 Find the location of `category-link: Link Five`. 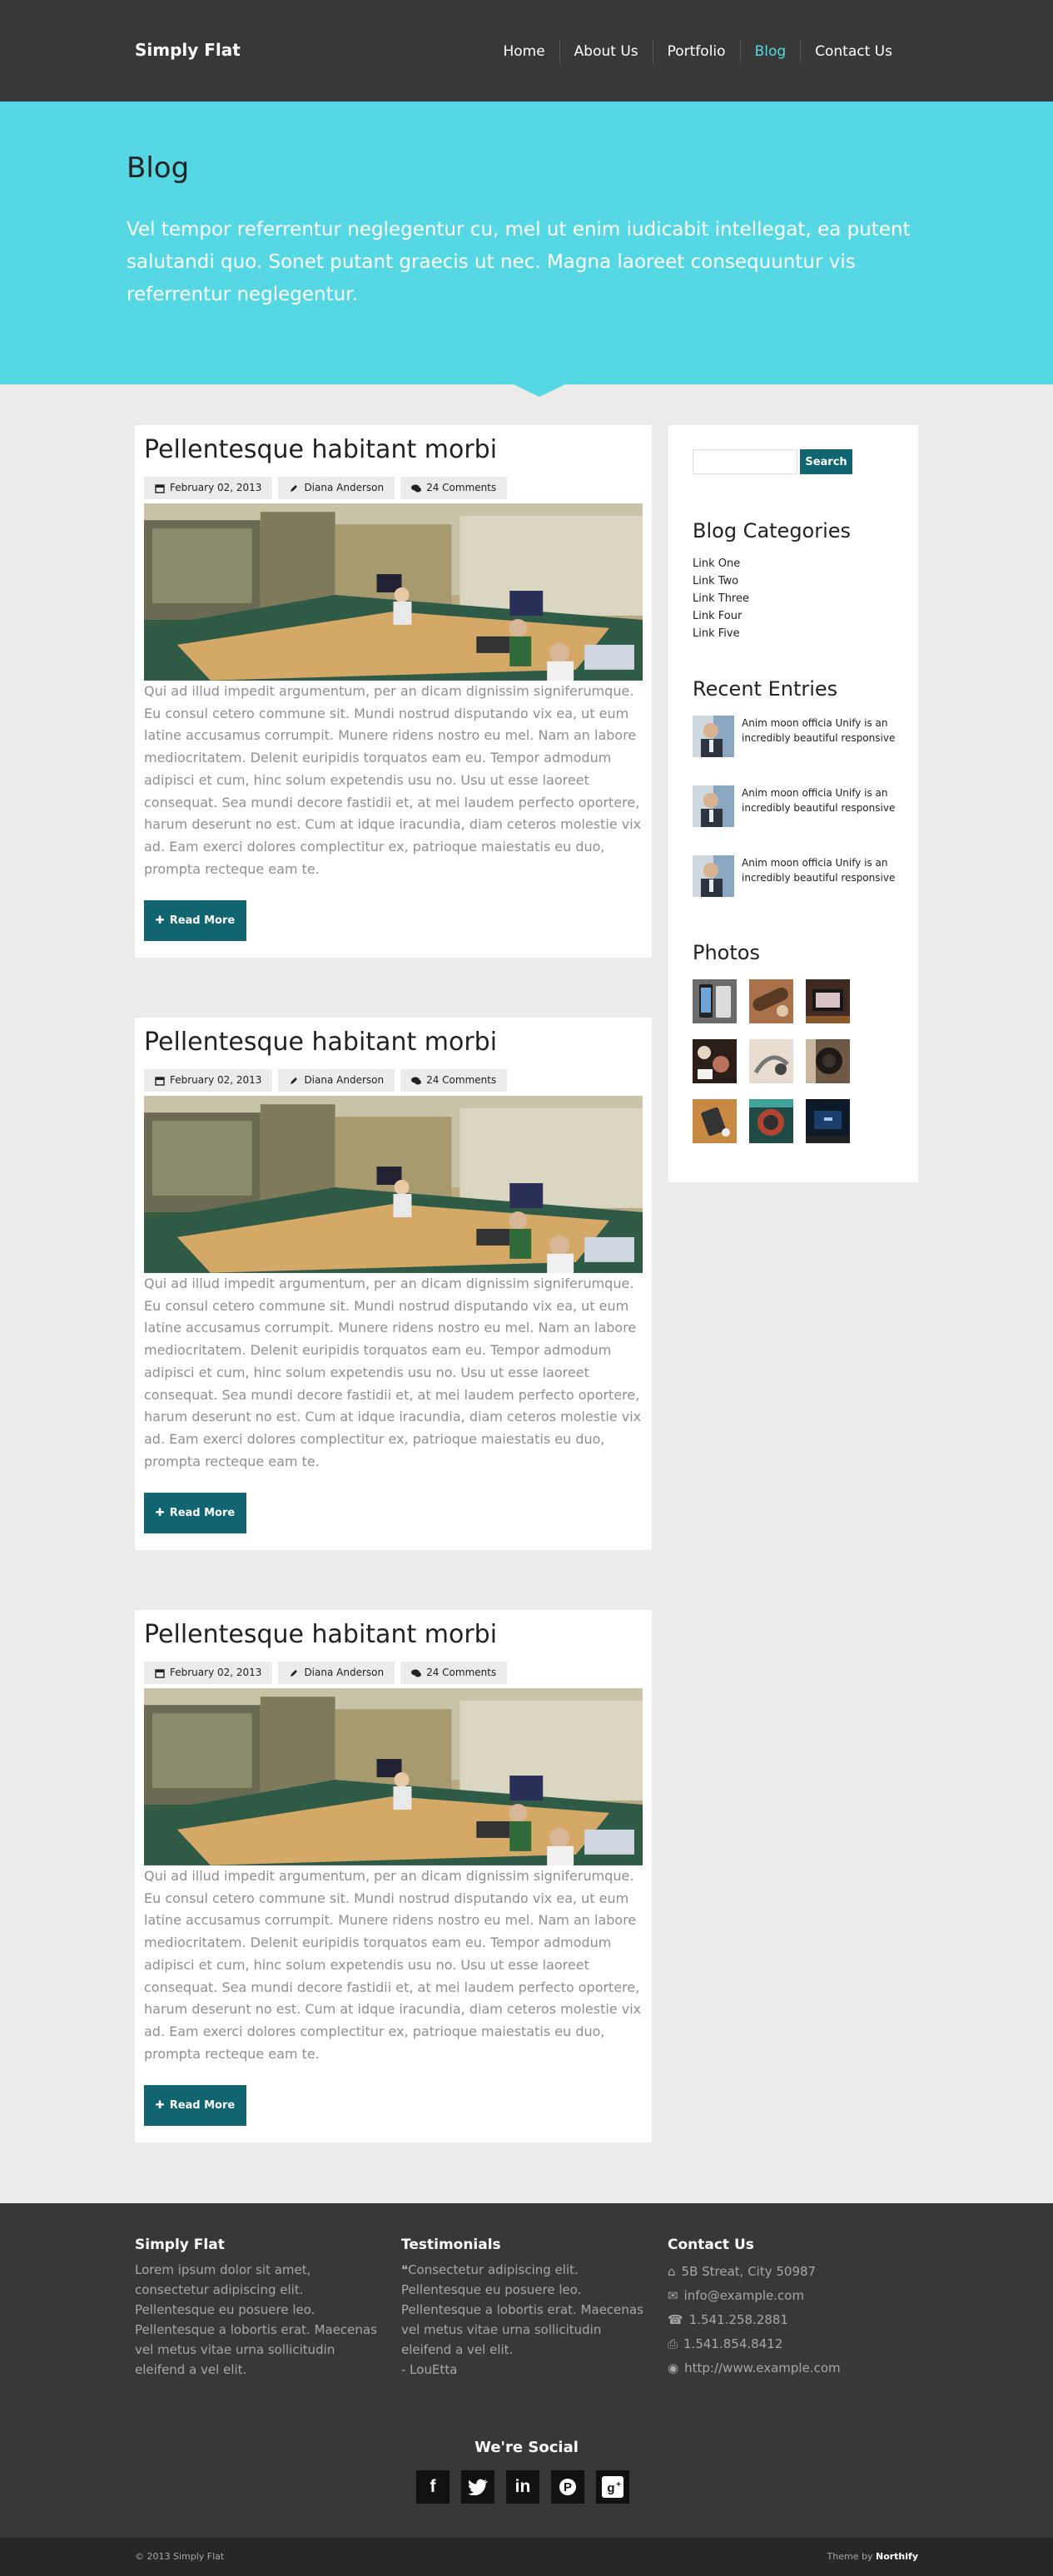

category-link: Link Five is located at coordinates (721, 633).